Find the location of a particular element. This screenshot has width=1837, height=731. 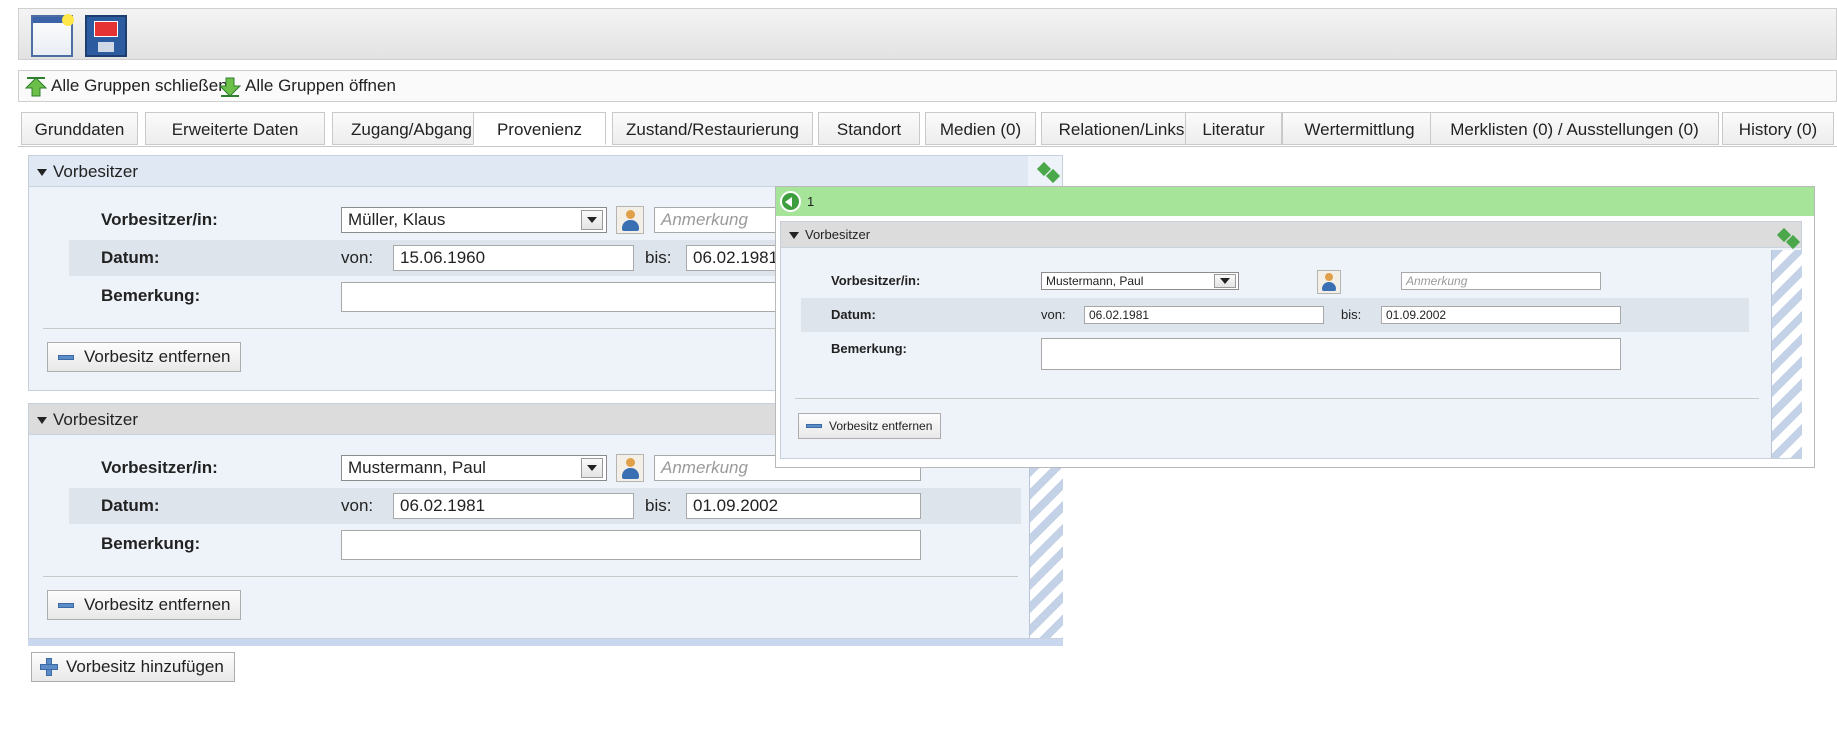

expand-all-label: Alle Gruppen öffnen is located at coordinates (320, 85).